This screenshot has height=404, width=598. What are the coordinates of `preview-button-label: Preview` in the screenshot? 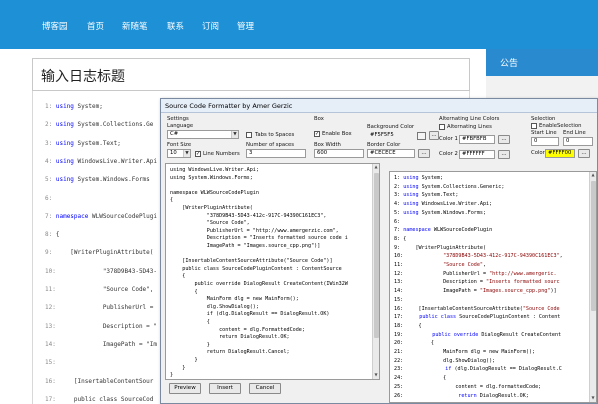 It's located at (185, 388).